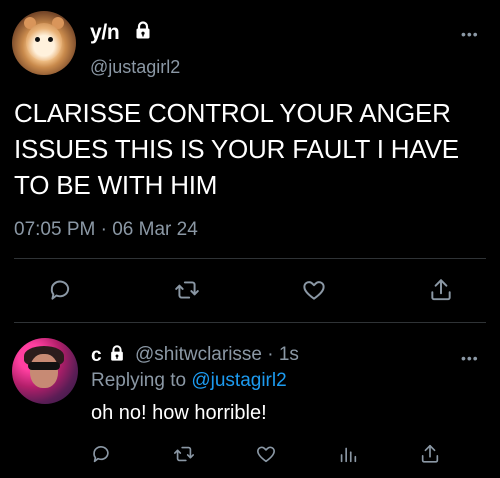  I want to click on reply-handle-time: @shitwclarisse · 1s, so click(217, 355).